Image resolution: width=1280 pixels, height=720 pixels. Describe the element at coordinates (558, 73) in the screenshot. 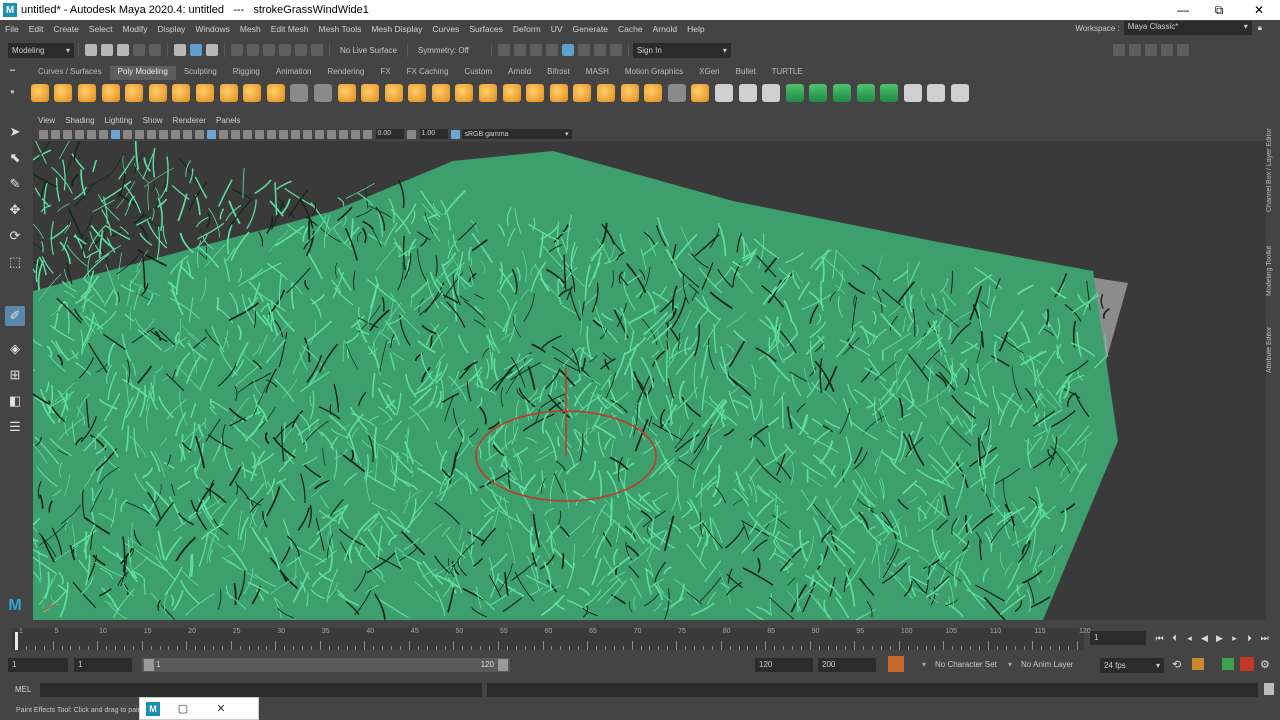

I see `tab-bifrost: Bifrost` at that location.